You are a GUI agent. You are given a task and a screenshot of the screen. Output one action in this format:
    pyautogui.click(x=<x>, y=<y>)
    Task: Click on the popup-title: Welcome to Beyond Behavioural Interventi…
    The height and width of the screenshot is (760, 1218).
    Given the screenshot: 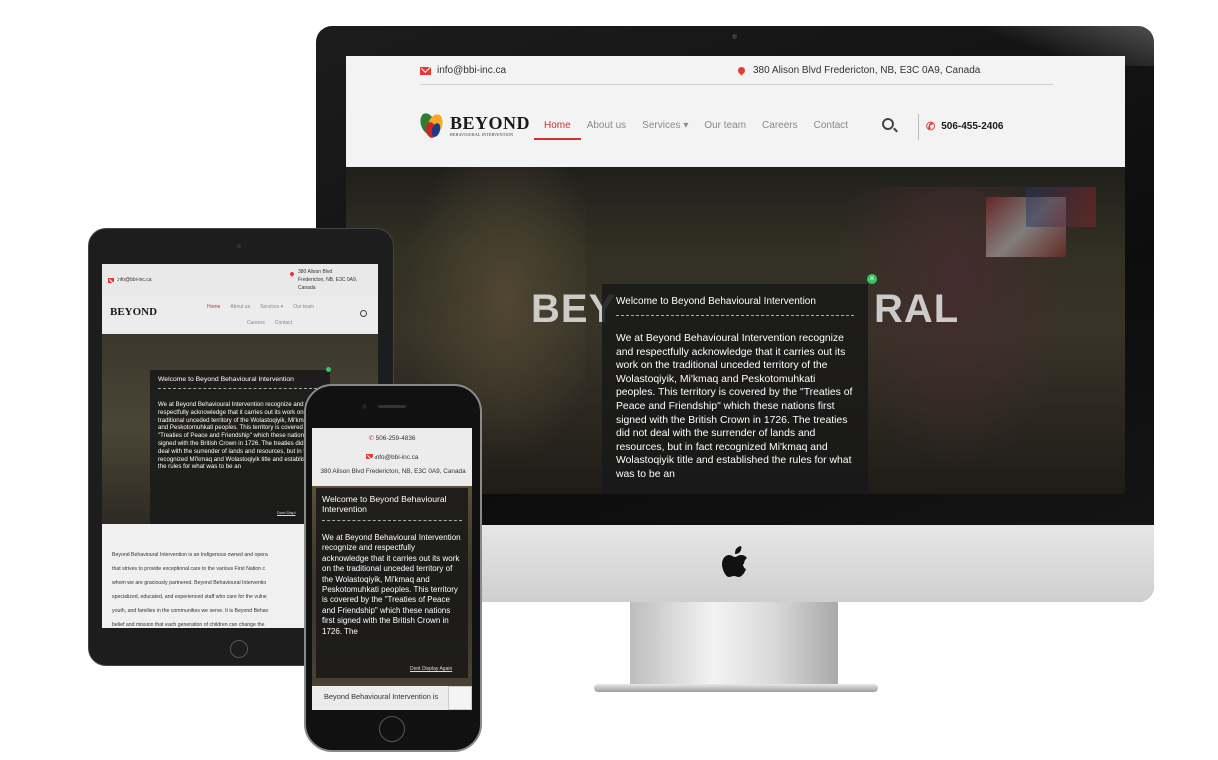 What is the action you would take?
    pyautogui.click(x=735, y=306)
    